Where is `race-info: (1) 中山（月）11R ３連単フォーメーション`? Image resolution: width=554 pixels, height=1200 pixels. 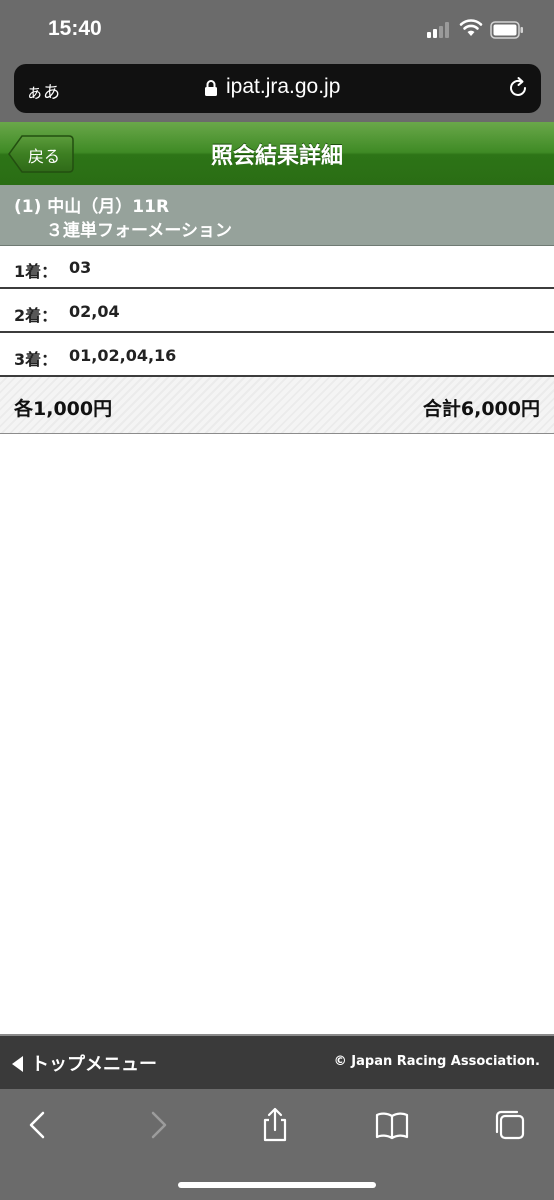 race-info: (1) 中山（月）11R ３連単フォーメーション is located at coordinates (277, 215).